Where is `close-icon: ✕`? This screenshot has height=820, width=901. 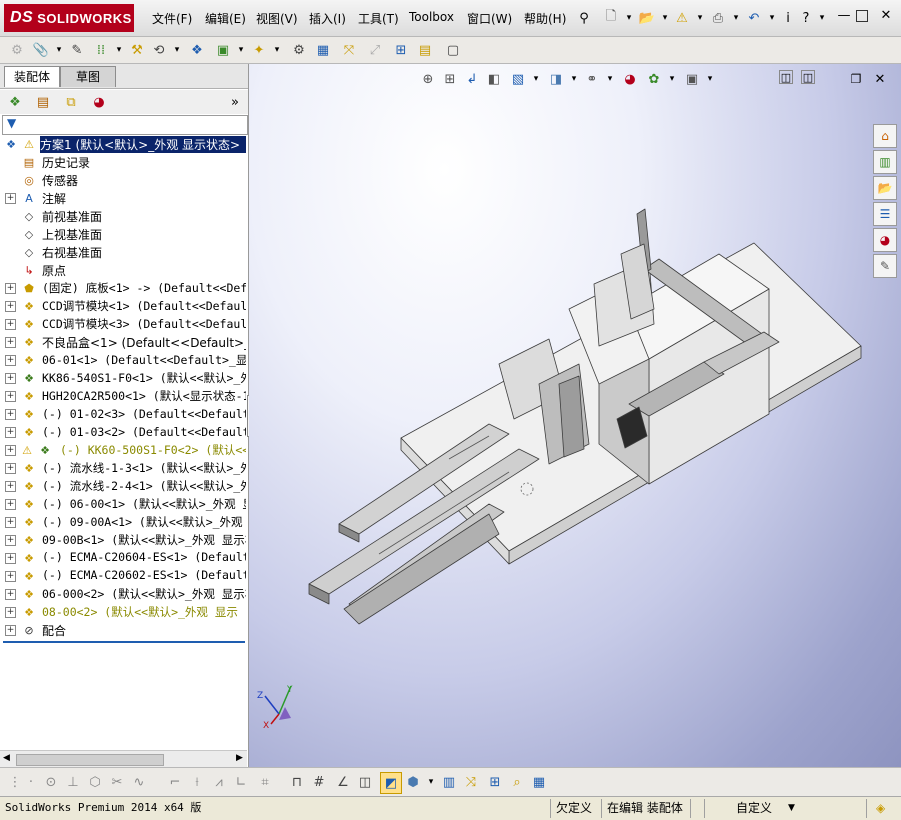
close-icon: ✕ is located at coordinates (886, 16).